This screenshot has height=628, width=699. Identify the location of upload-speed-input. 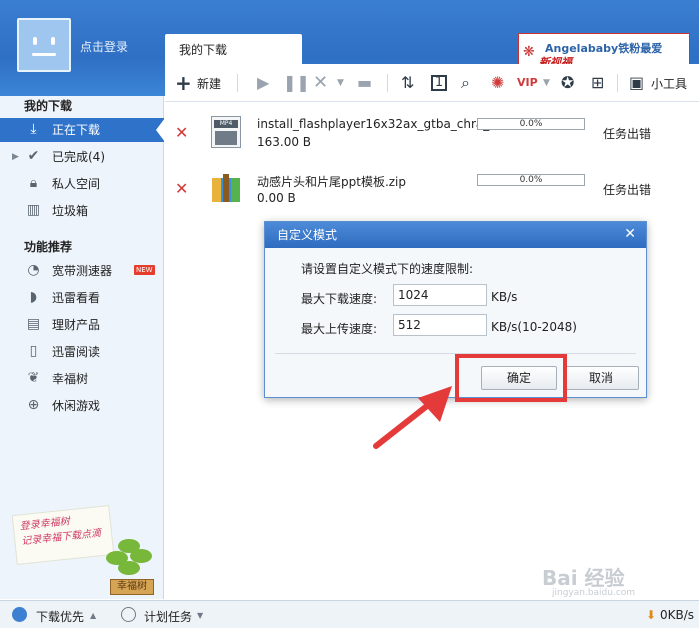
(440, 325).